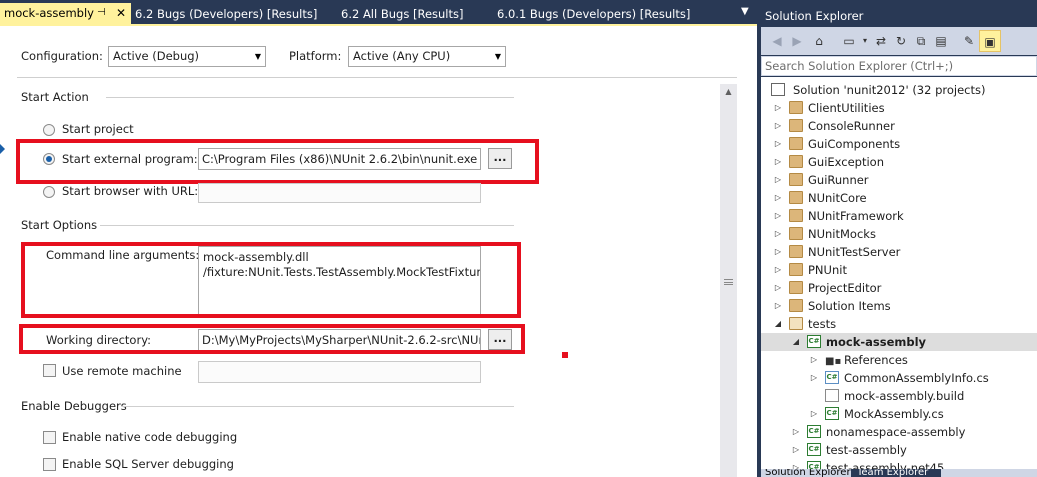 This screenshot has width=1037, height=477. Describe the element at coordinates (916, 378) in the screenshot. I see `tree-node-label: CommonAssemblyInfo.cs` at that location.